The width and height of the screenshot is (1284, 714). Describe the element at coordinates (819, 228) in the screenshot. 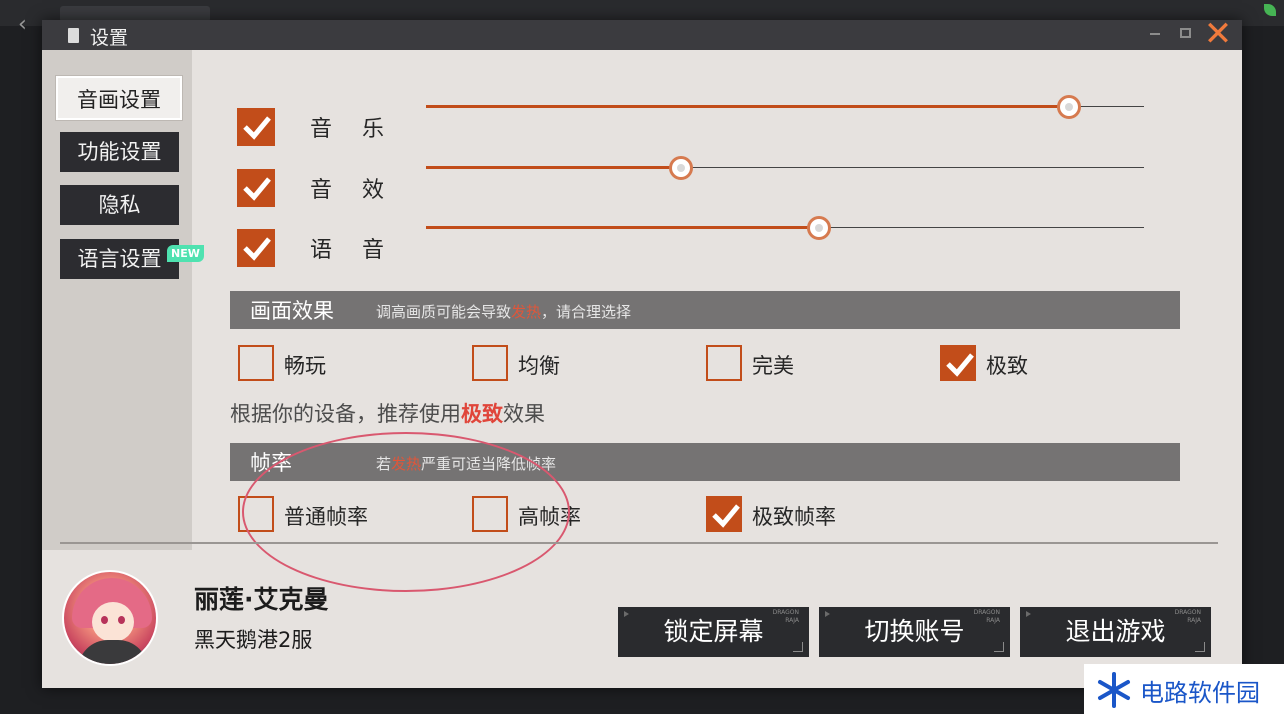

I see `voice-slider-thumb` at that location.